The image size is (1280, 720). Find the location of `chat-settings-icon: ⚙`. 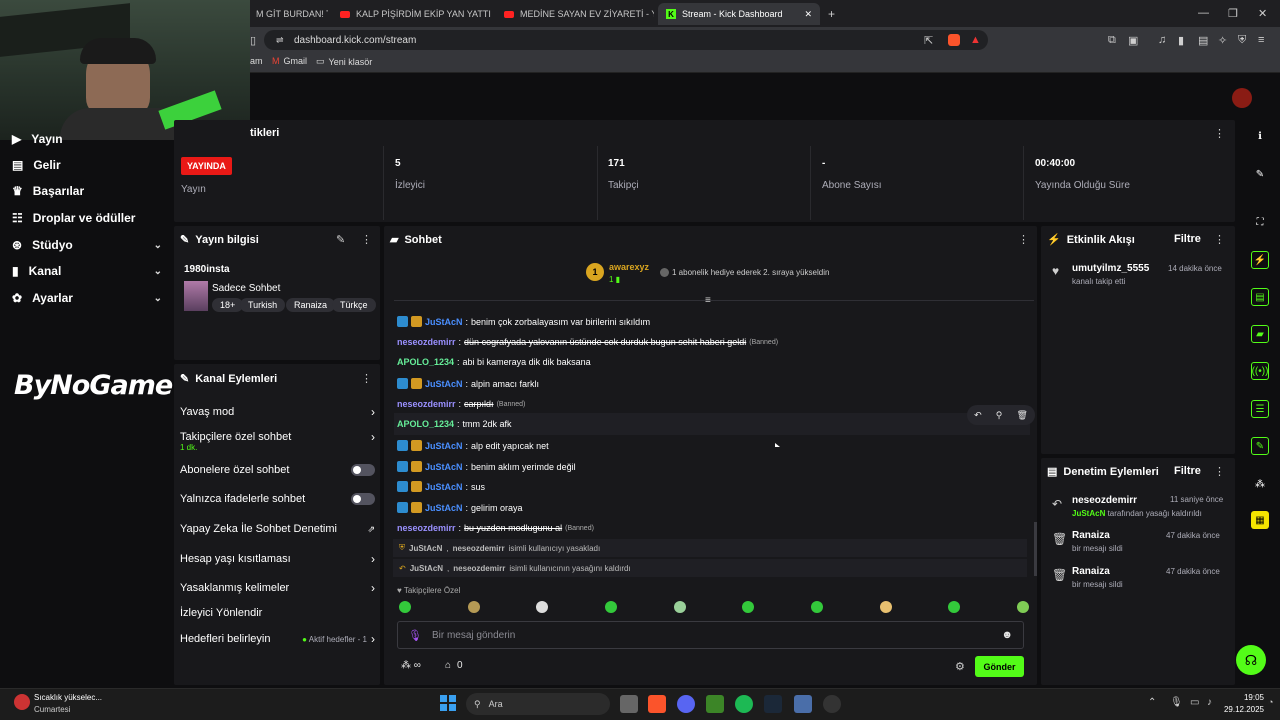

chat-settings-icon: ⚙ is located at coordinates (960, 666).